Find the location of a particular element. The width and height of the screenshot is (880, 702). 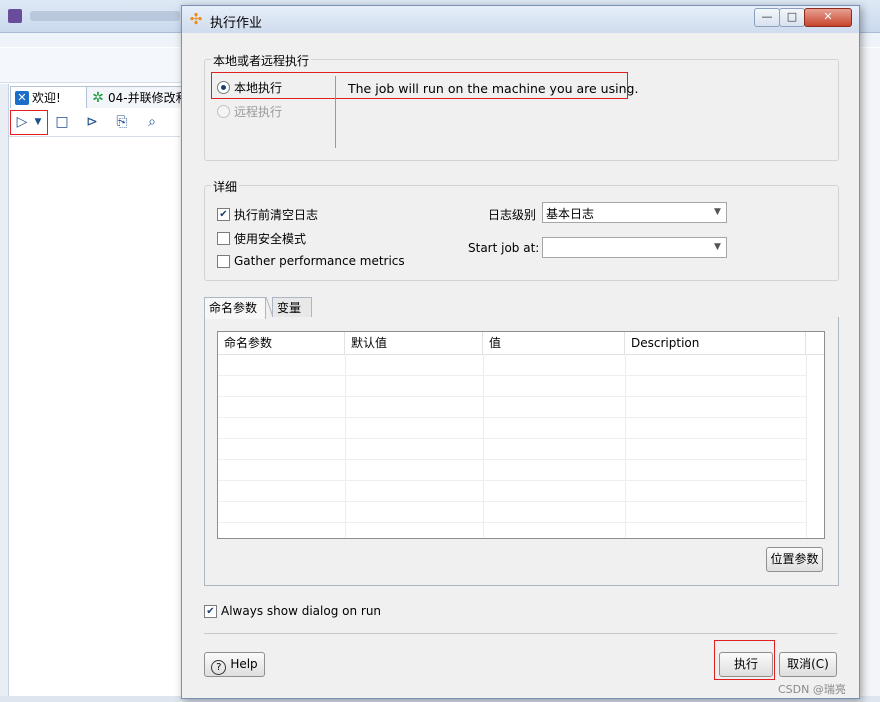

tab-transform: ✲ 04-并联修改和 is located at coordinates (140, 97).